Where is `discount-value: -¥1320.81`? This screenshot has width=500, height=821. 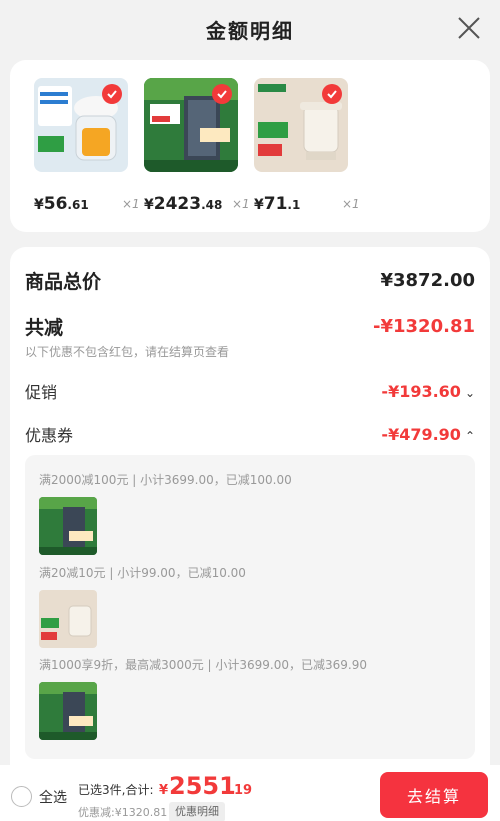 discount-value: -¥1320.81 is located at coordinates (424, 326).